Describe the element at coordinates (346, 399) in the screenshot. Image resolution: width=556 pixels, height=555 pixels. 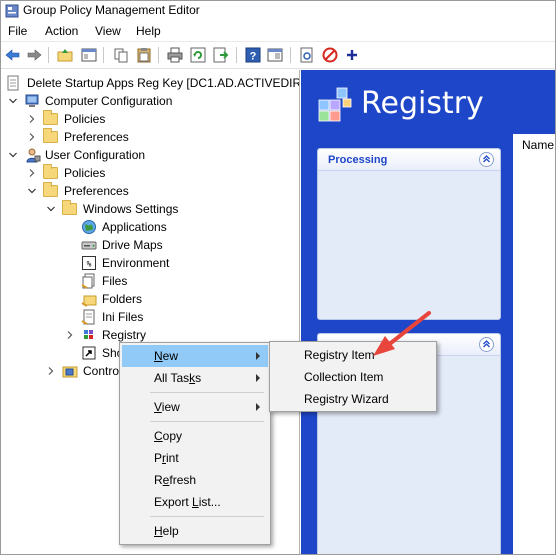
I see `submenu-item-label: Registry Wizard` at that location.